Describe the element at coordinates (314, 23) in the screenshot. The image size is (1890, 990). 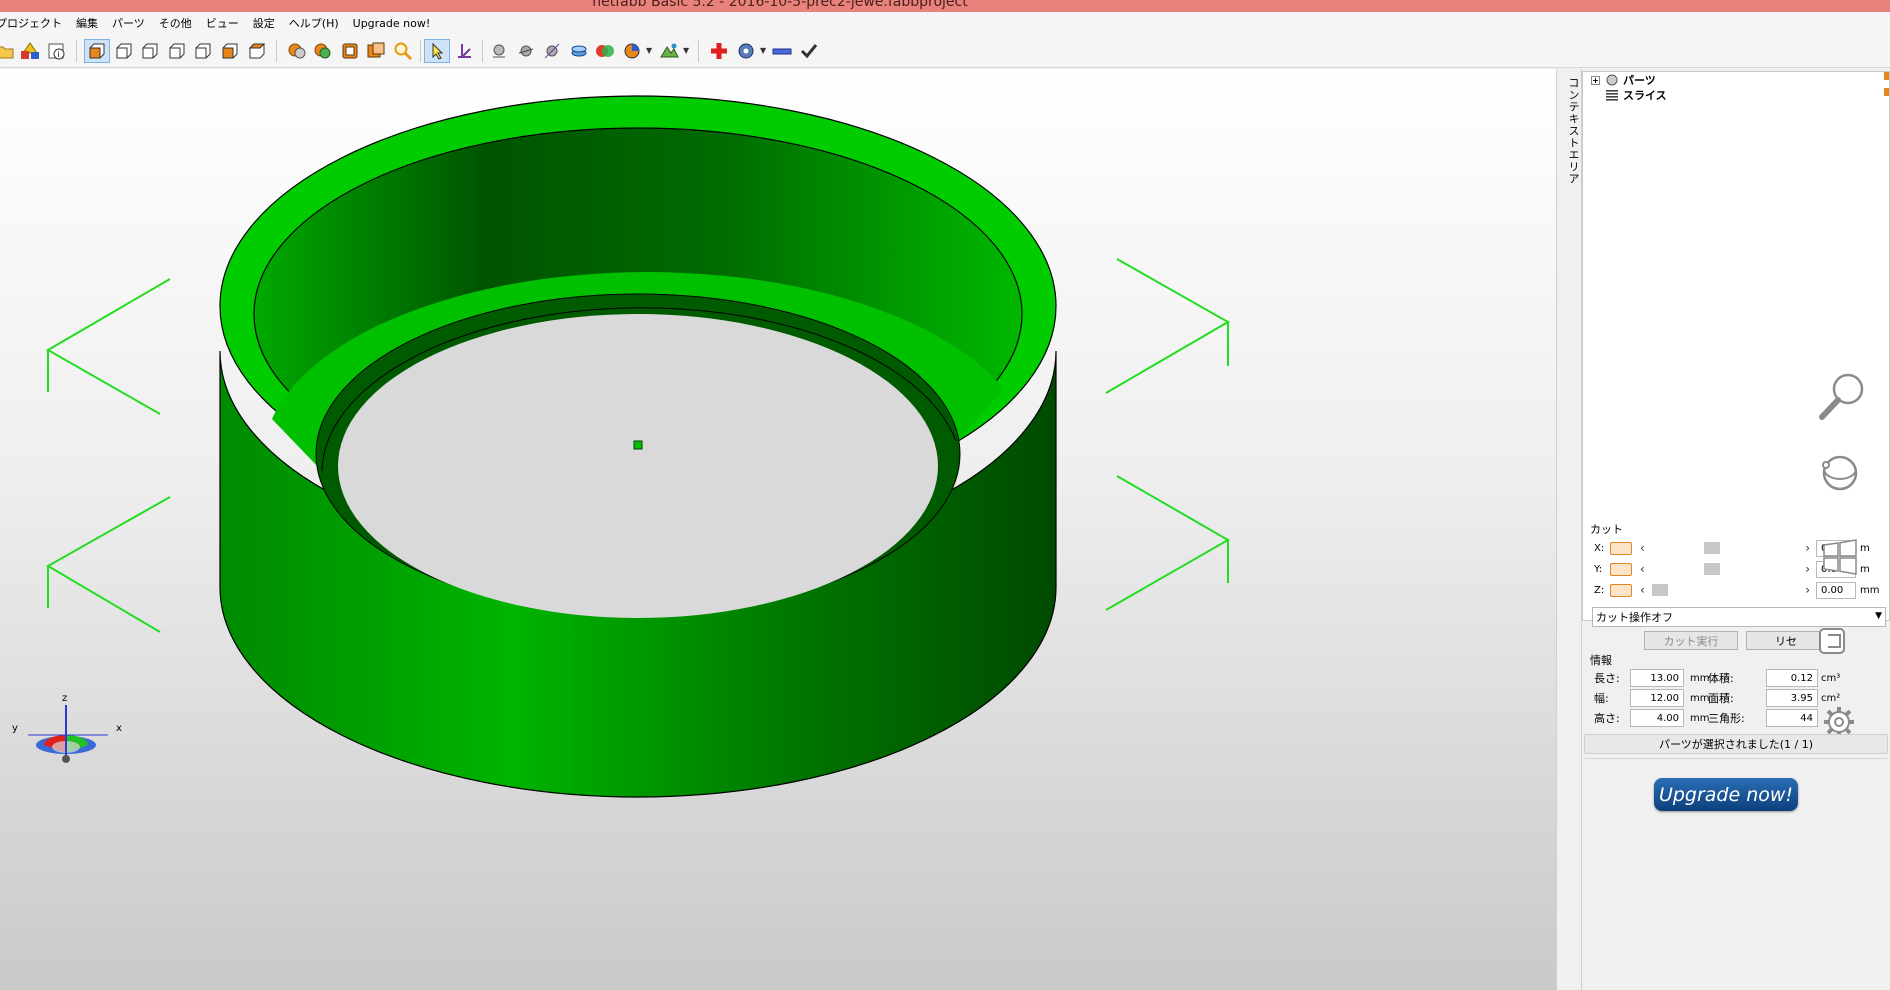
I see `menu-help: ヘルプ(H)` at that location.